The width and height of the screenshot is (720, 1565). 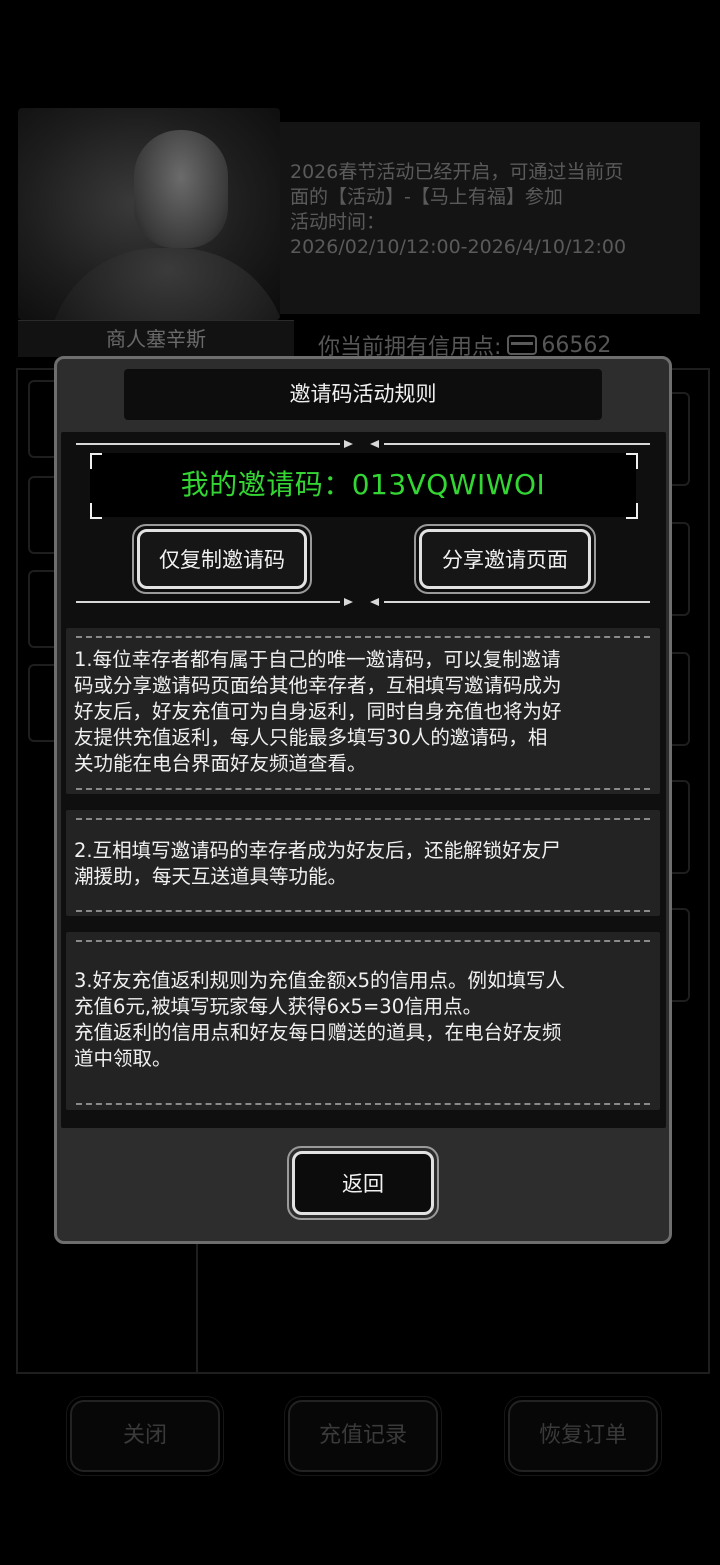 I want to click on share-invite-page-label: 分享邀请页面, so click(x=505, y=559).